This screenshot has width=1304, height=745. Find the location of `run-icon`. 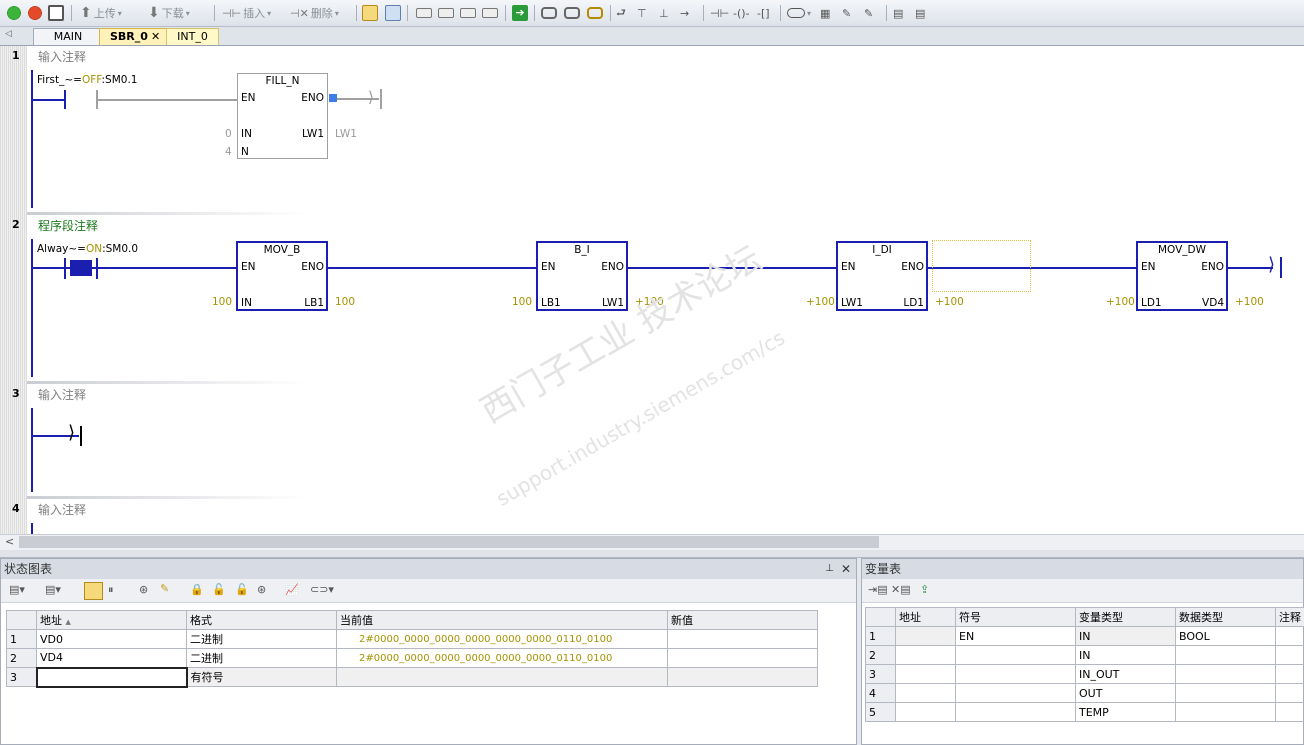

run-icon is located at coordinates (14, 13).